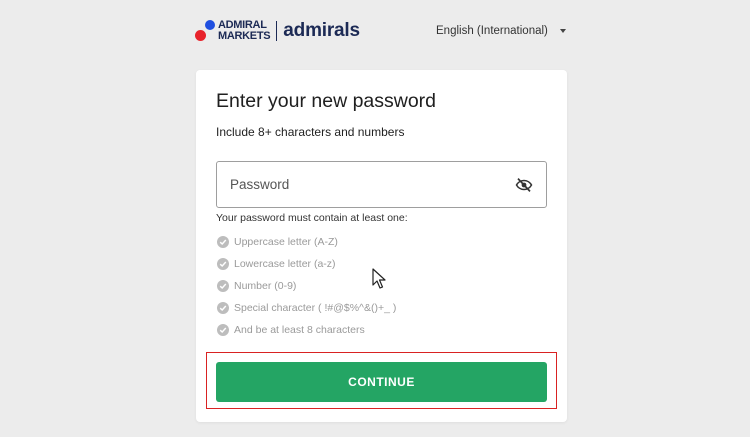 This screenshot has width=750, height=437. What do you see at coordinates (315, 308) in the screenshot?
I see `requirement-text: Special character ( !#@$%^&()+_ )` at bounding box center [315, 308].